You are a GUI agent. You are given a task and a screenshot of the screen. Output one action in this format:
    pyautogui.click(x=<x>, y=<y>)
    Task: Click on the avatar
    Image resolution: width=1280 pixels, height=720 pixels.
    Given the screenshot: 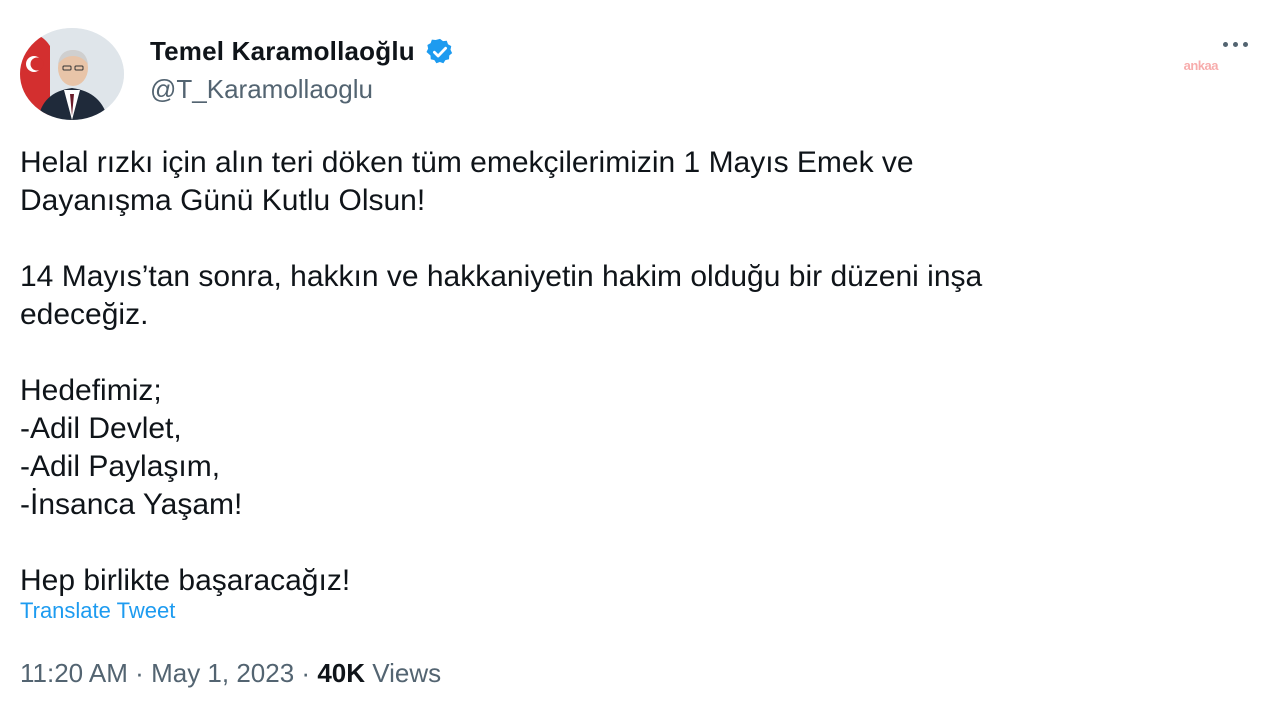 What is the action you would take?
    pyautogui.click(x=72, y=74)
    